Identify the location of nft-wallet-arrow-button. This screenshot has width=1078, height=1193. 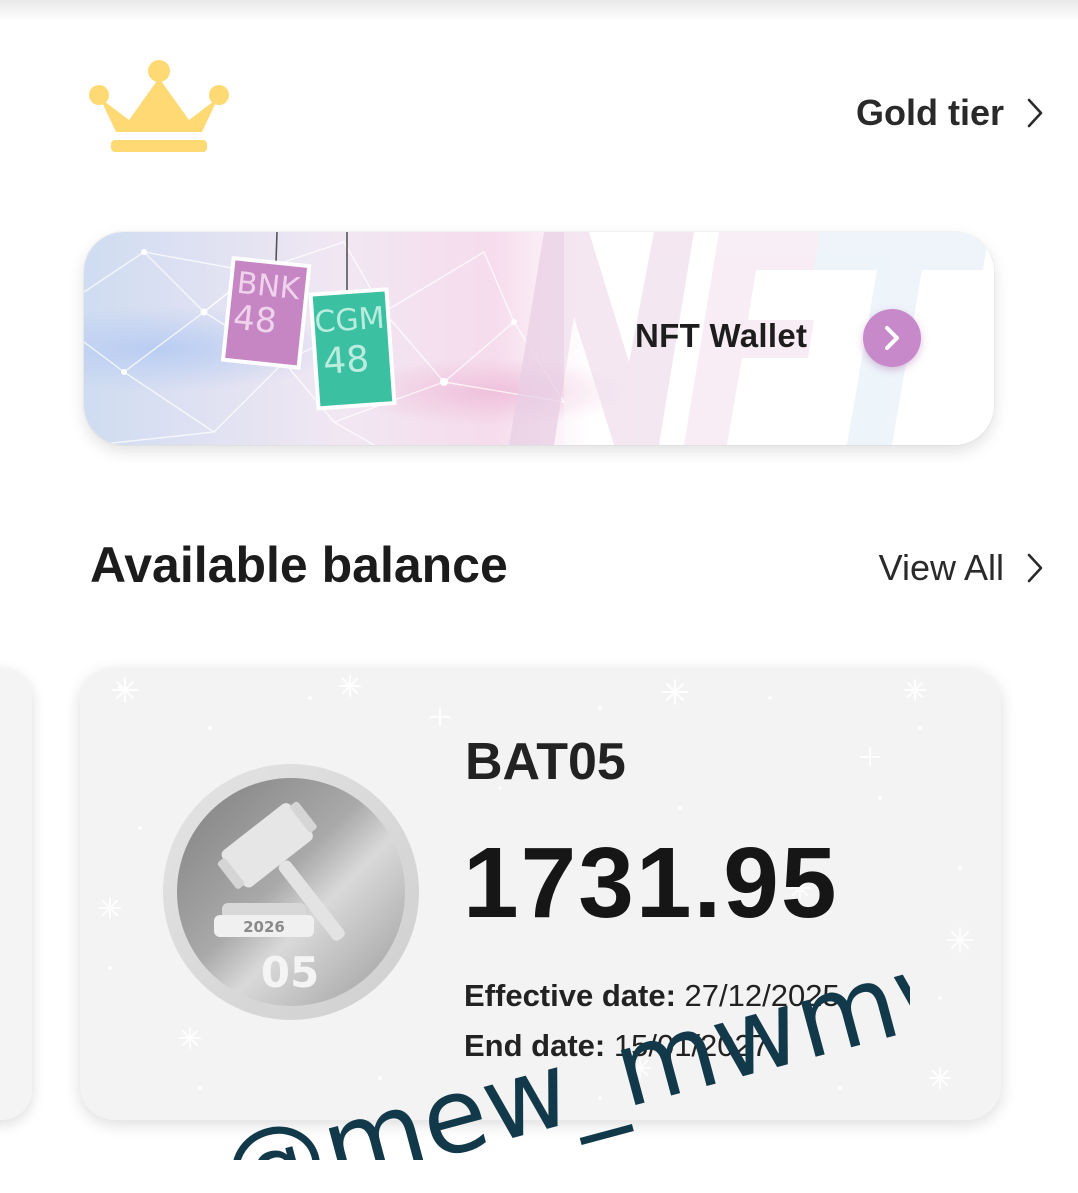
(892, 338).